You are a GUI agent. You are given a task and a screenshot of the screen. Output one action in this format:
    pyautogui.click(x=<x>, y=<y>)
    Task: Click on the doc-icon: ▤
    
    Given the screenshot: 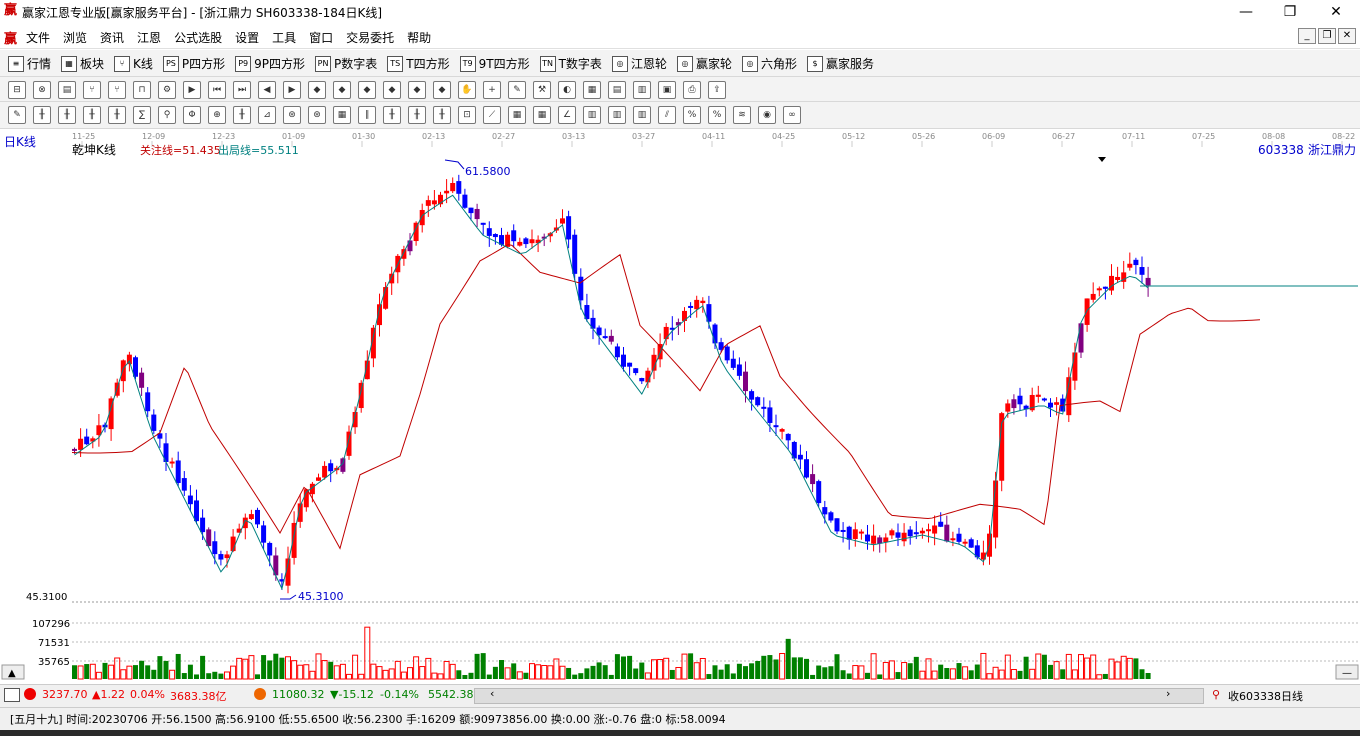 What is the action you would take?
    pyautogui.click(x=67, y=90)
    